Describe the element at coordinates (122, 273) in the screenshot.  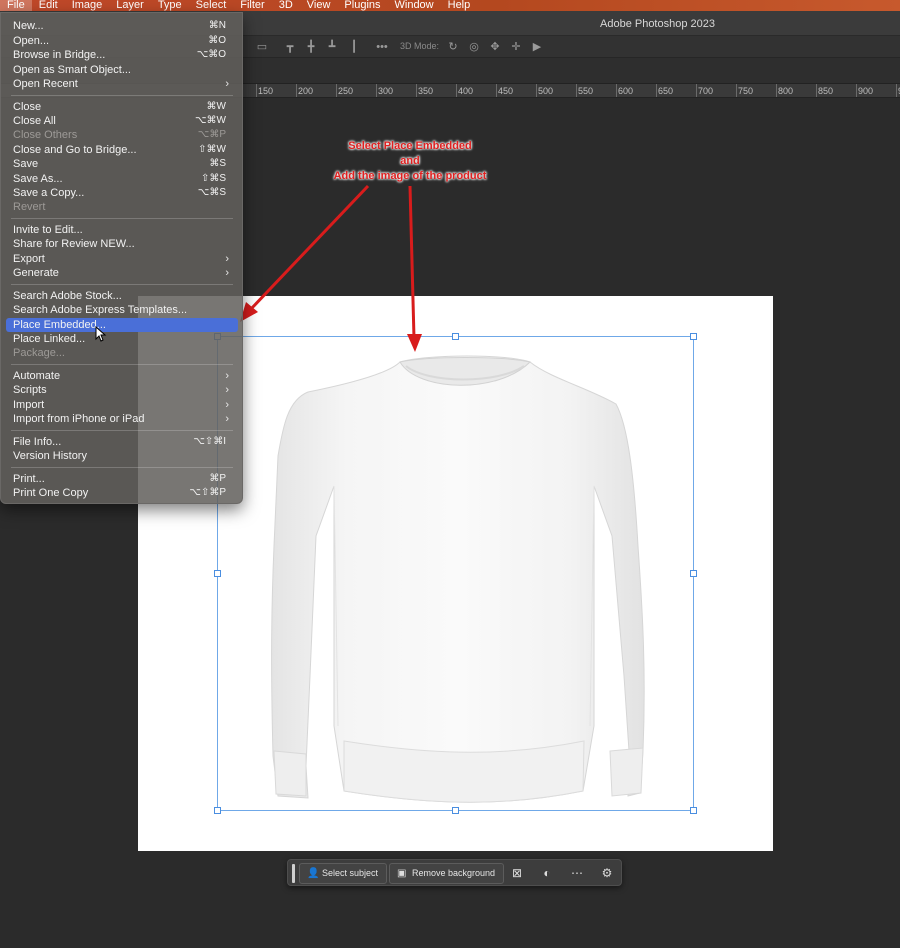
I see `menu-item-generate: Generate ›` at that location.